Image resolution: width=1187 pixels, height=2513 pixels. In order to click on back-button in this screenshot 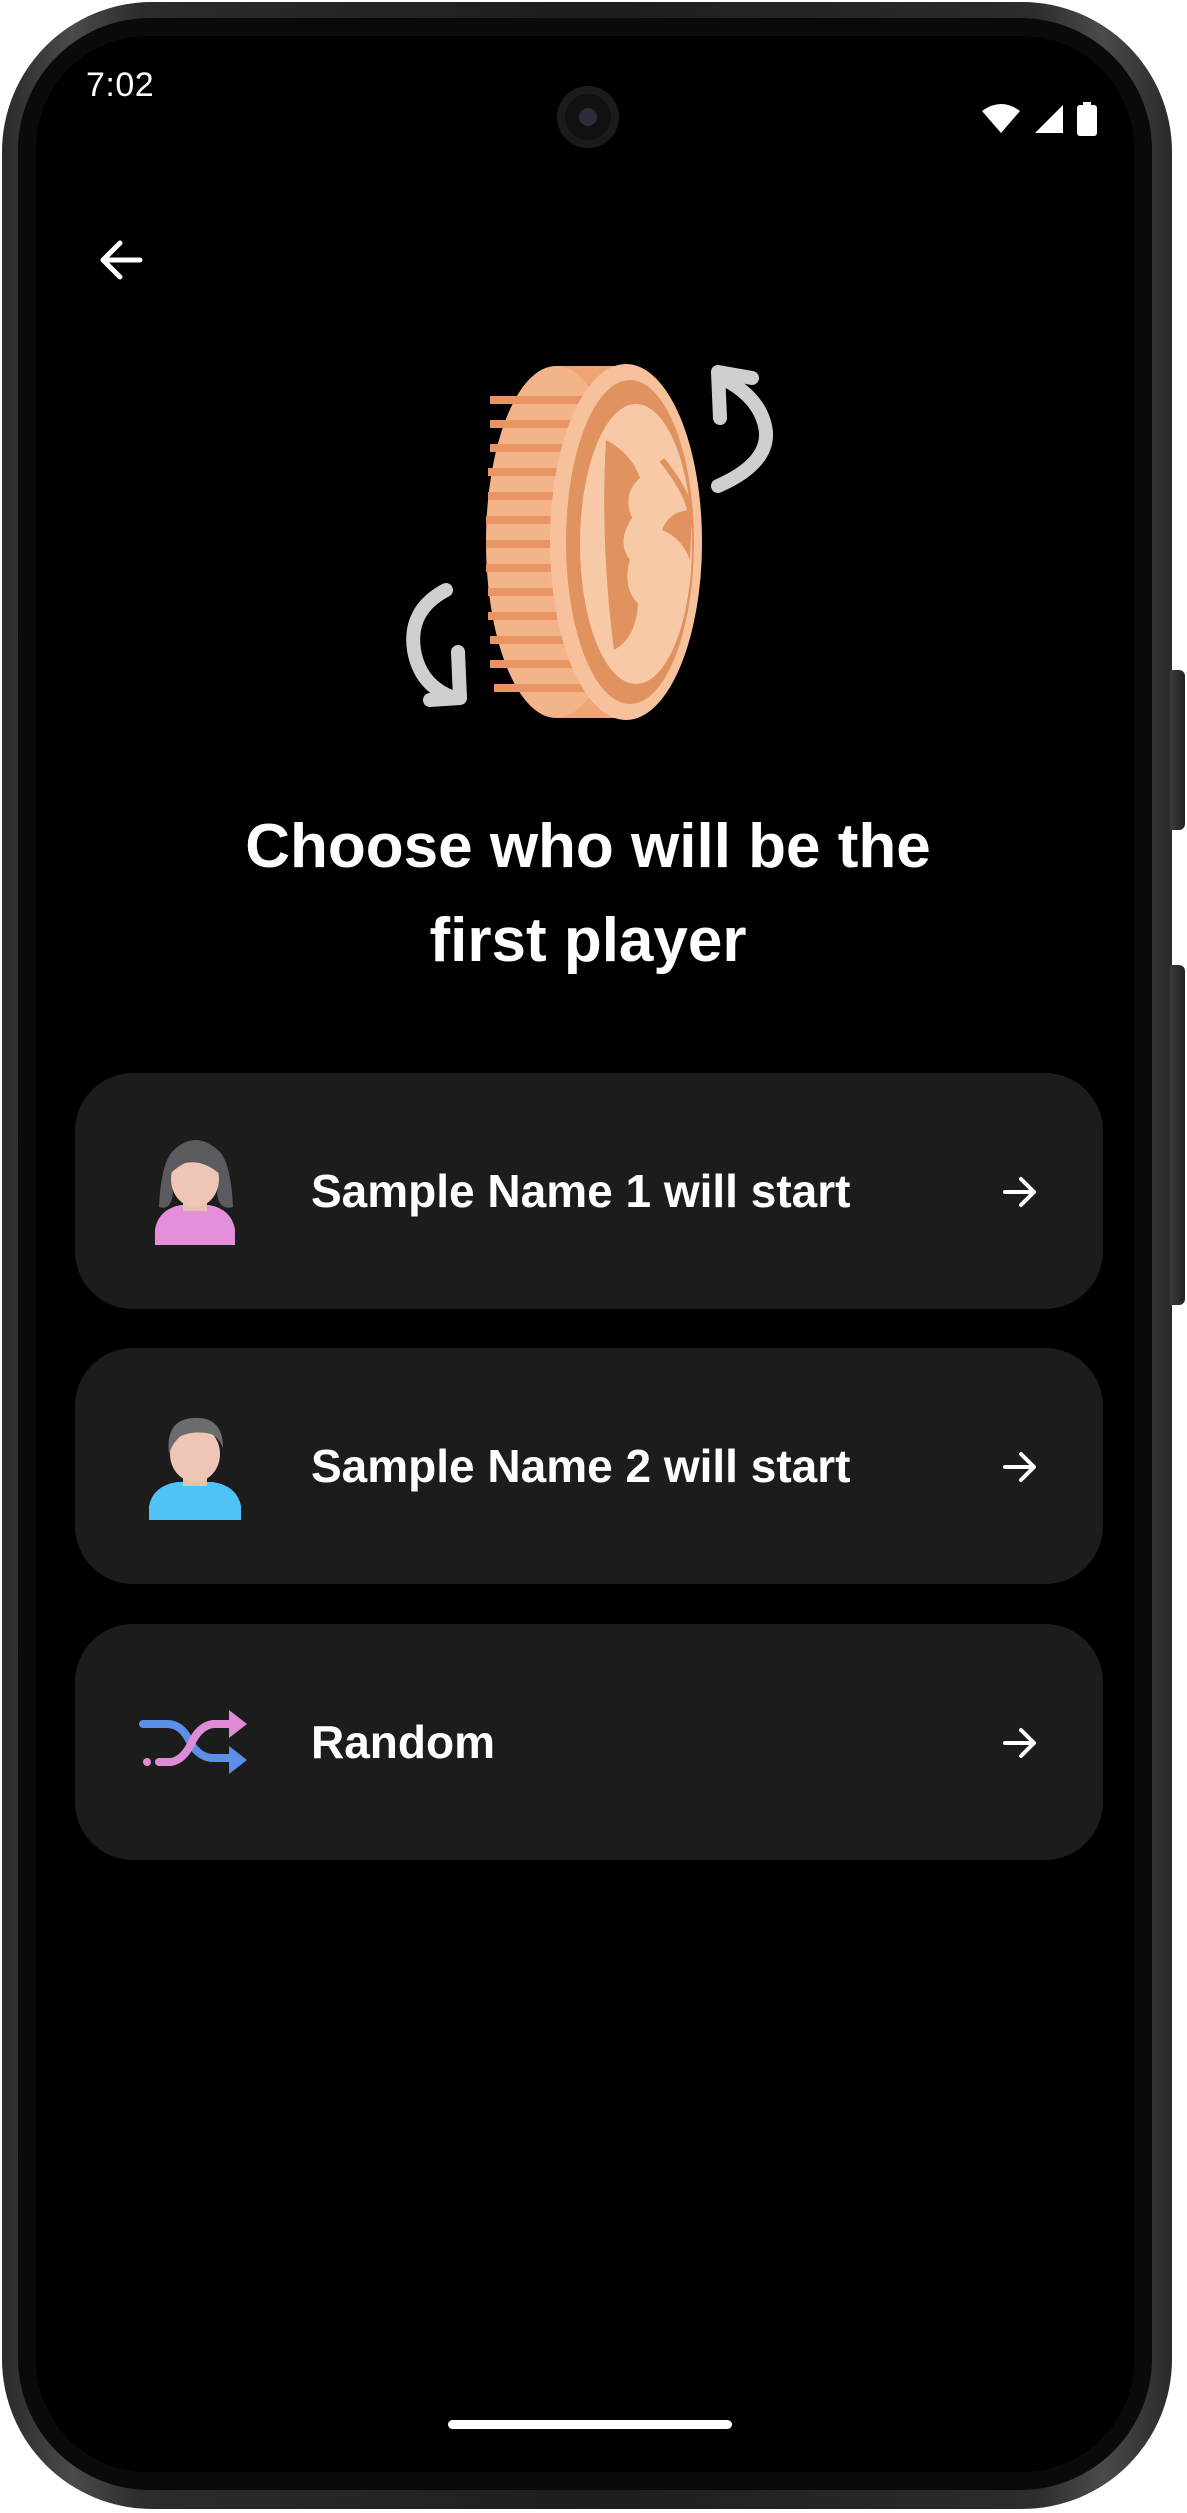, I will do `click(122, 260)`.